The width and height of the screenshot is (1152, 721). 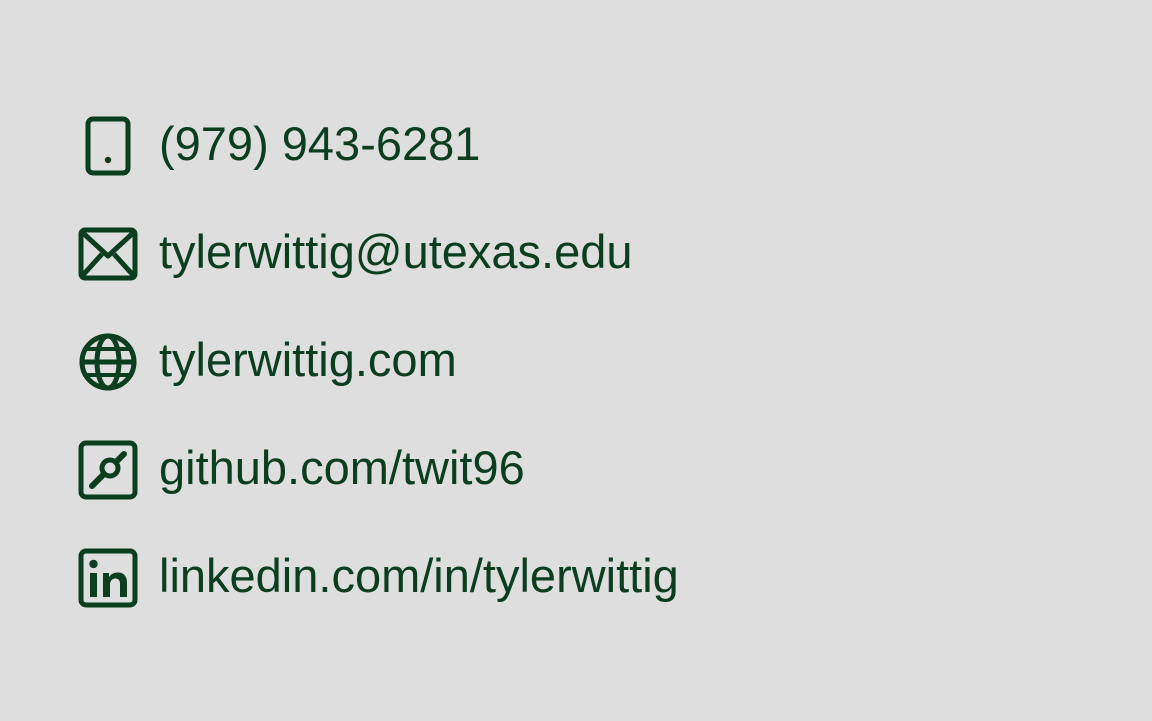 What do you see at coordinates (320, 143) in the screenshot?
I see `phone-number: (979) 943-6281` at bounding box center [320, 143].